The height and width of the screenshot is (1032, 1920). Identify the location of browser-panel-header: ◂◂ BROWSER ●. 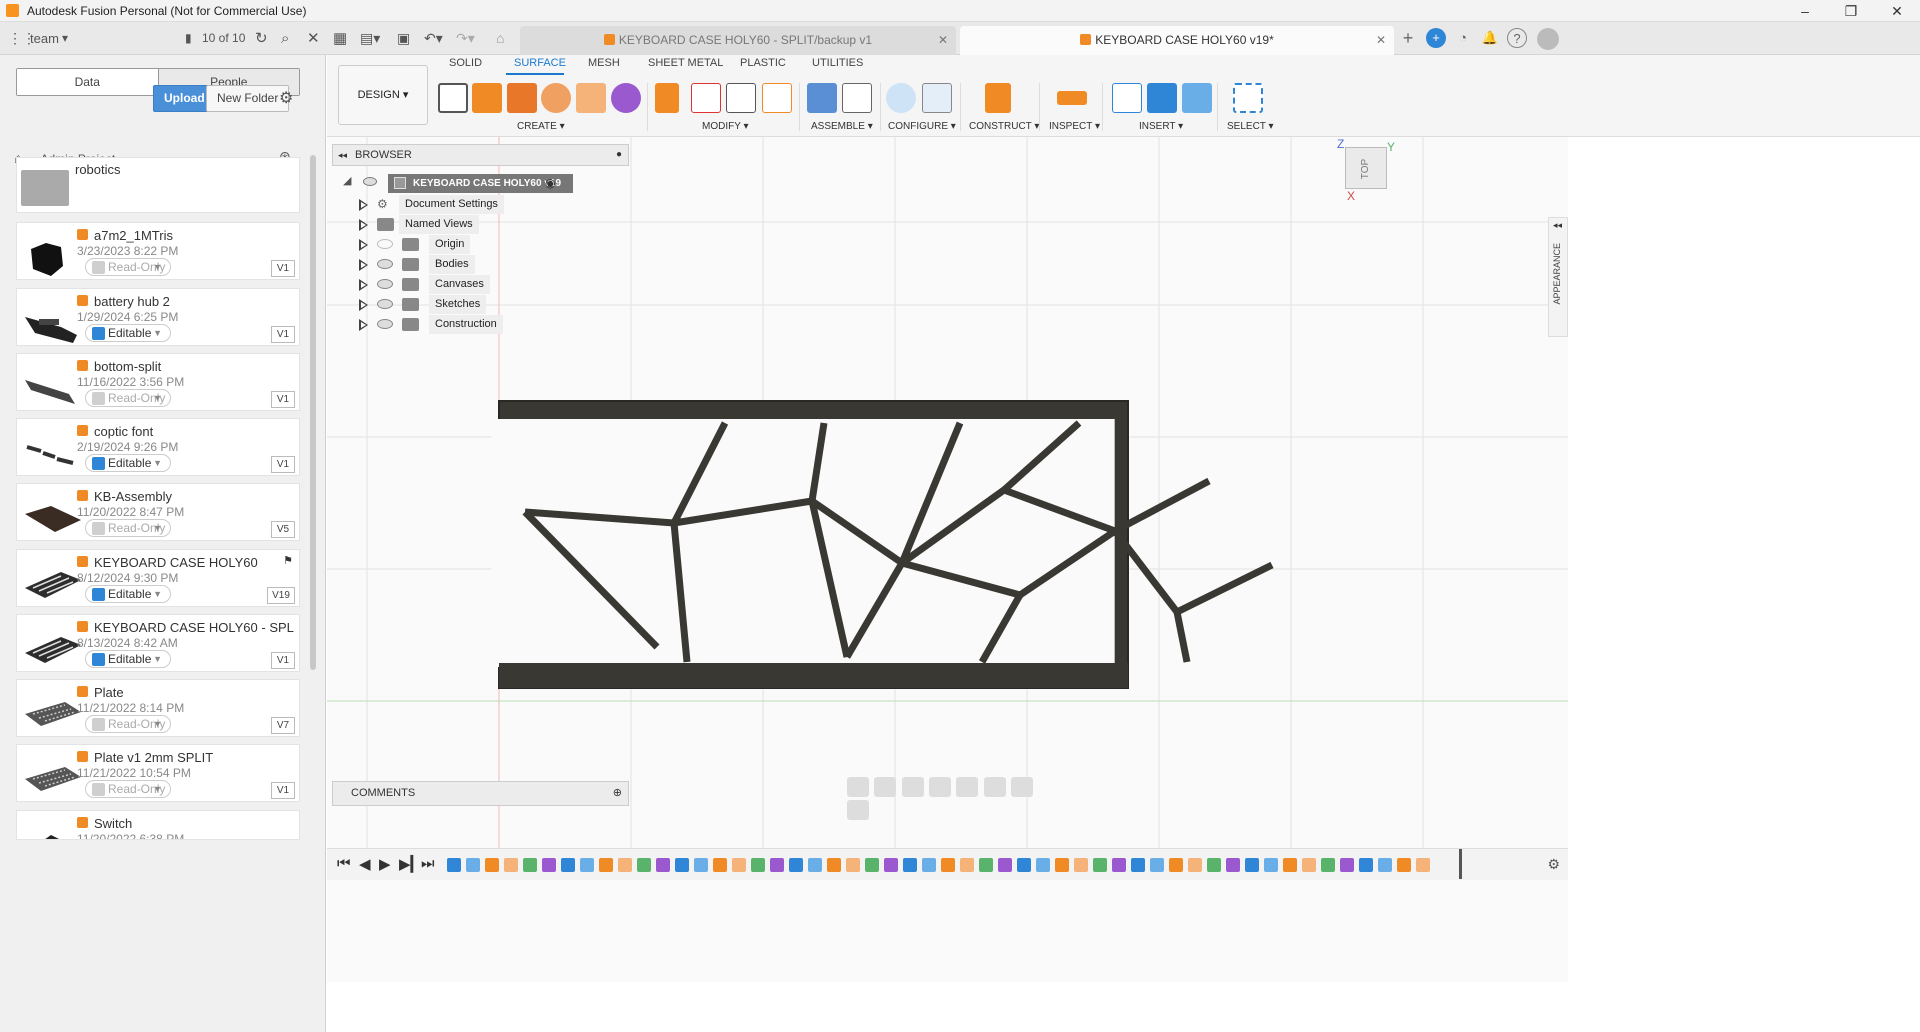
(480, 155).